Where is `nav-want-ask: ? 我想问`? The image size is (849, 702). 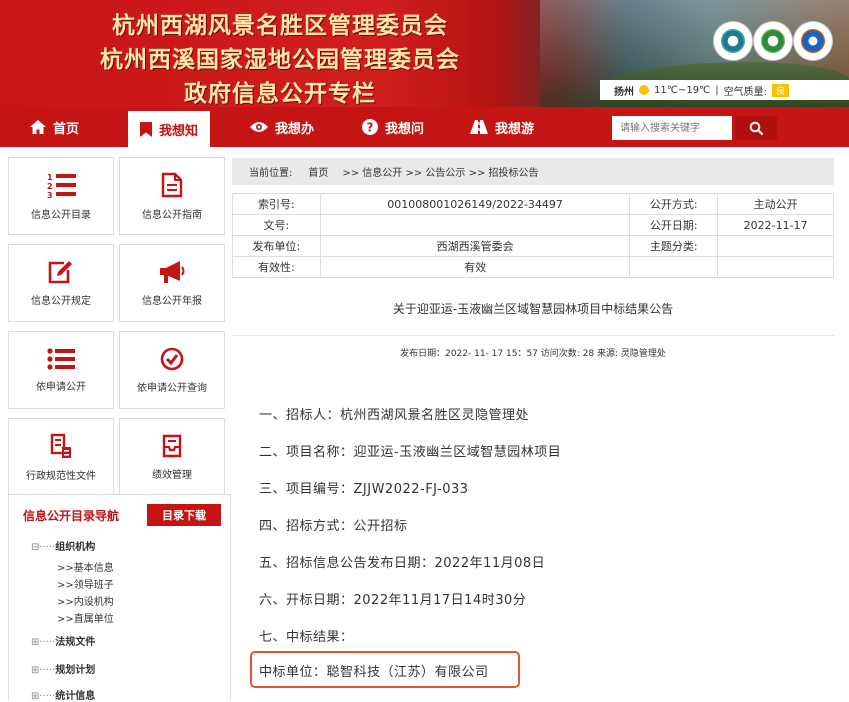
nav-want-ask: ? 我想问 is located at coordinates (393, 127).